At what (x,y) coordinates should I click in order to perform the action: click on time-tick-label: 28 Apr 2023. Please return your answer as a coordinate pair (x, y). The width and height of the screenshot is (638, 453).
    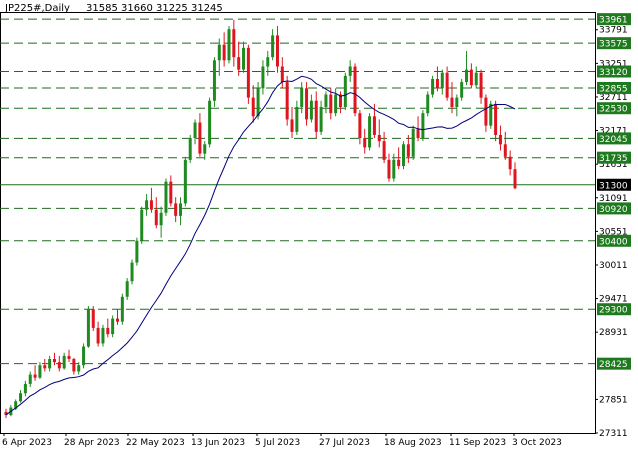
    Looking at the image, I should click on (92, 443).